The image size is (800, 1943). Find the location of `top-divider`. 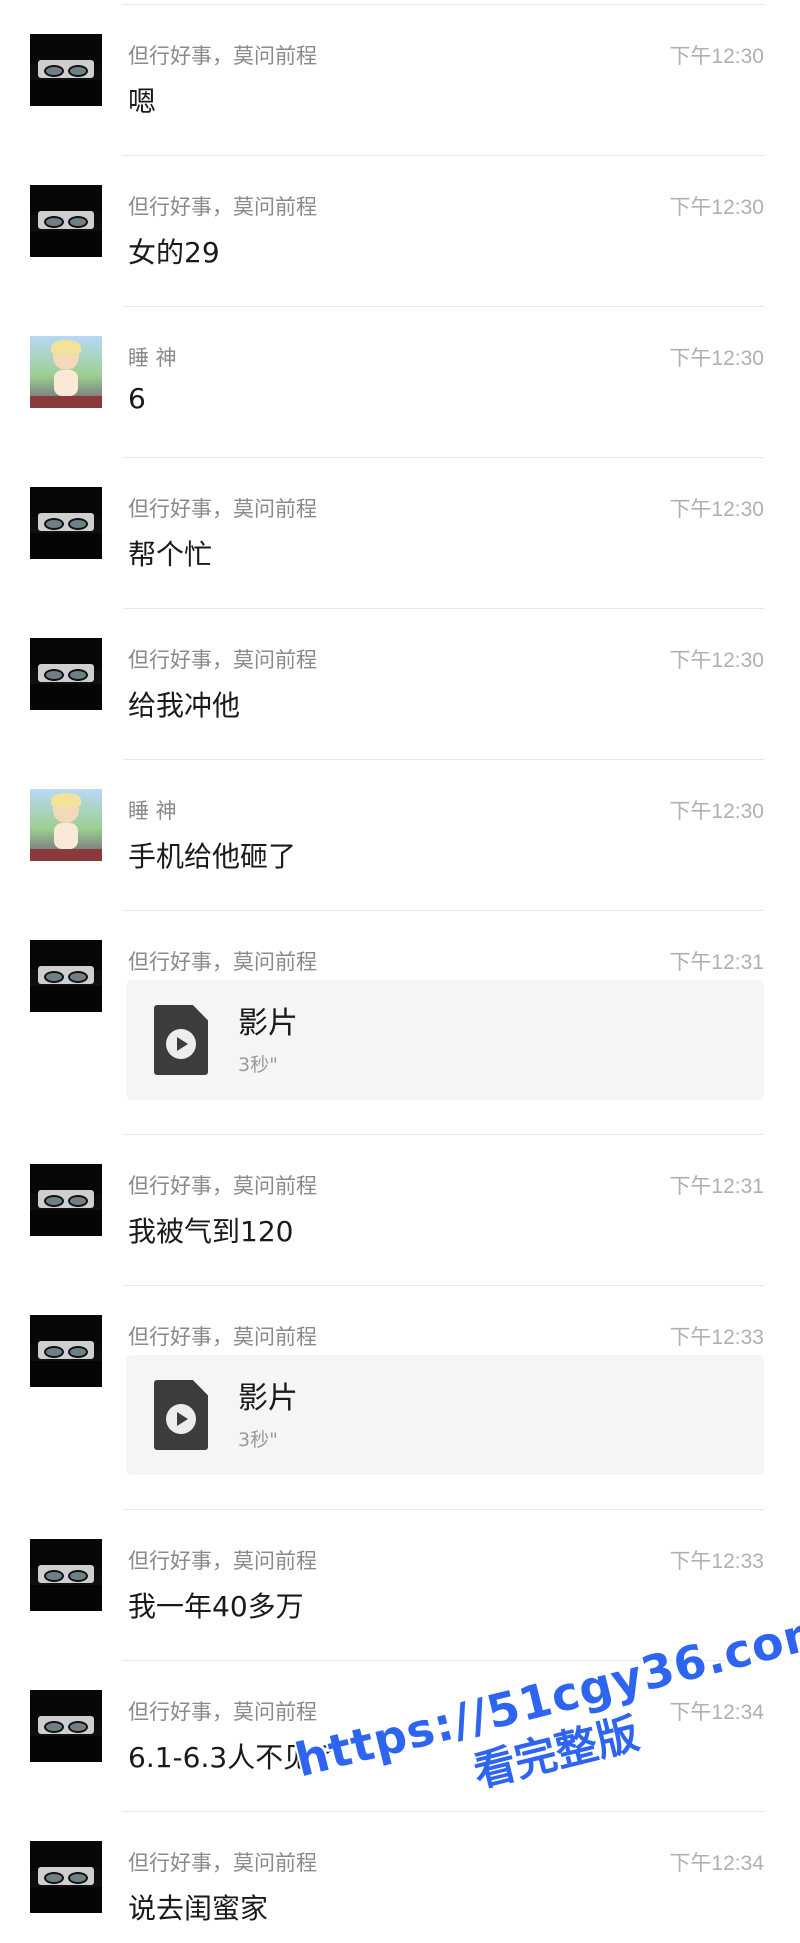

top-divider is located at coordinates (443, 4).